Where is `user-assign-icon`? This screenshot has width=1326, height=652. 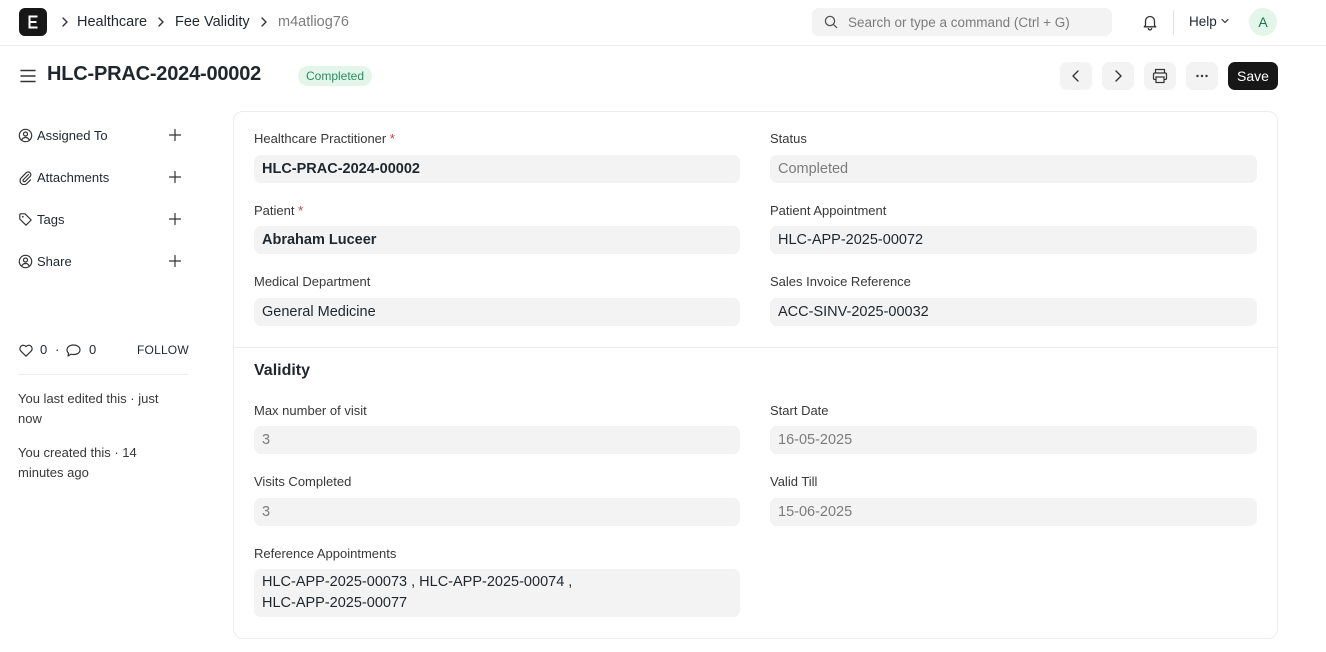 user-assign-icon is located at coordinates (25, 135).